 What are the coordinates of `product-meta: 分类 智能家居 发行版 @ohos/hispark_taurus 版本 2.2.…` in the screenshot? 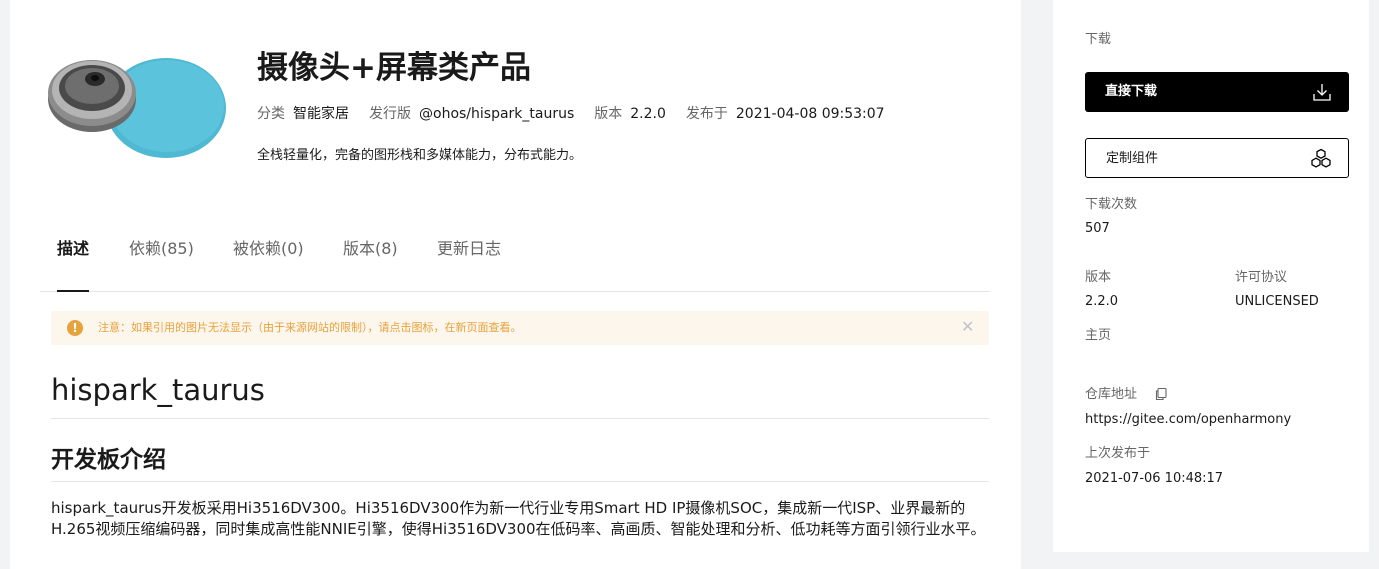 It's located at (581, 114).